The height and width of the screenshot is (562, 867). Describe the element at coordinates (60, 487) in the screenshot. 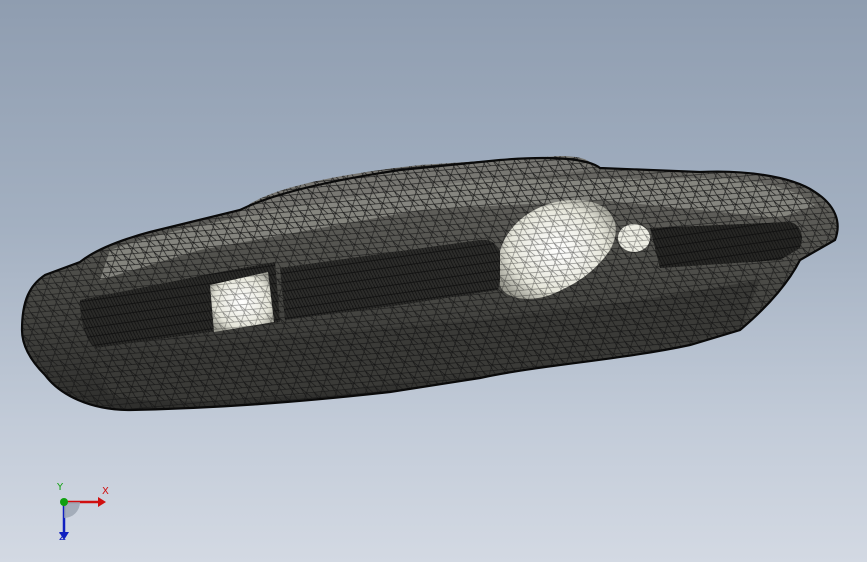

I see `axis-y-label: Y` at that location.